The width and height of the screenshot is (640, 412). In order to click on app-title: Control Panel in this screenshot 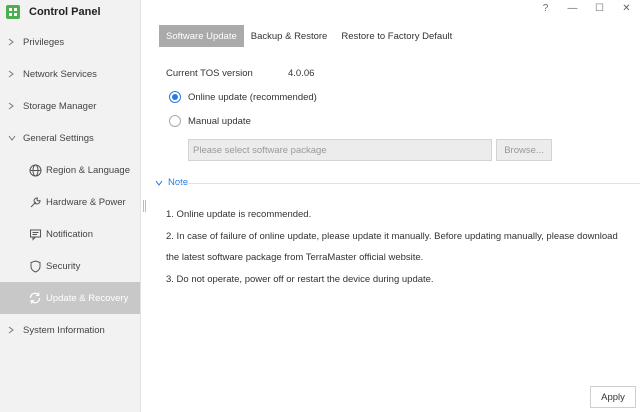, I will do `click(65, 12)`.